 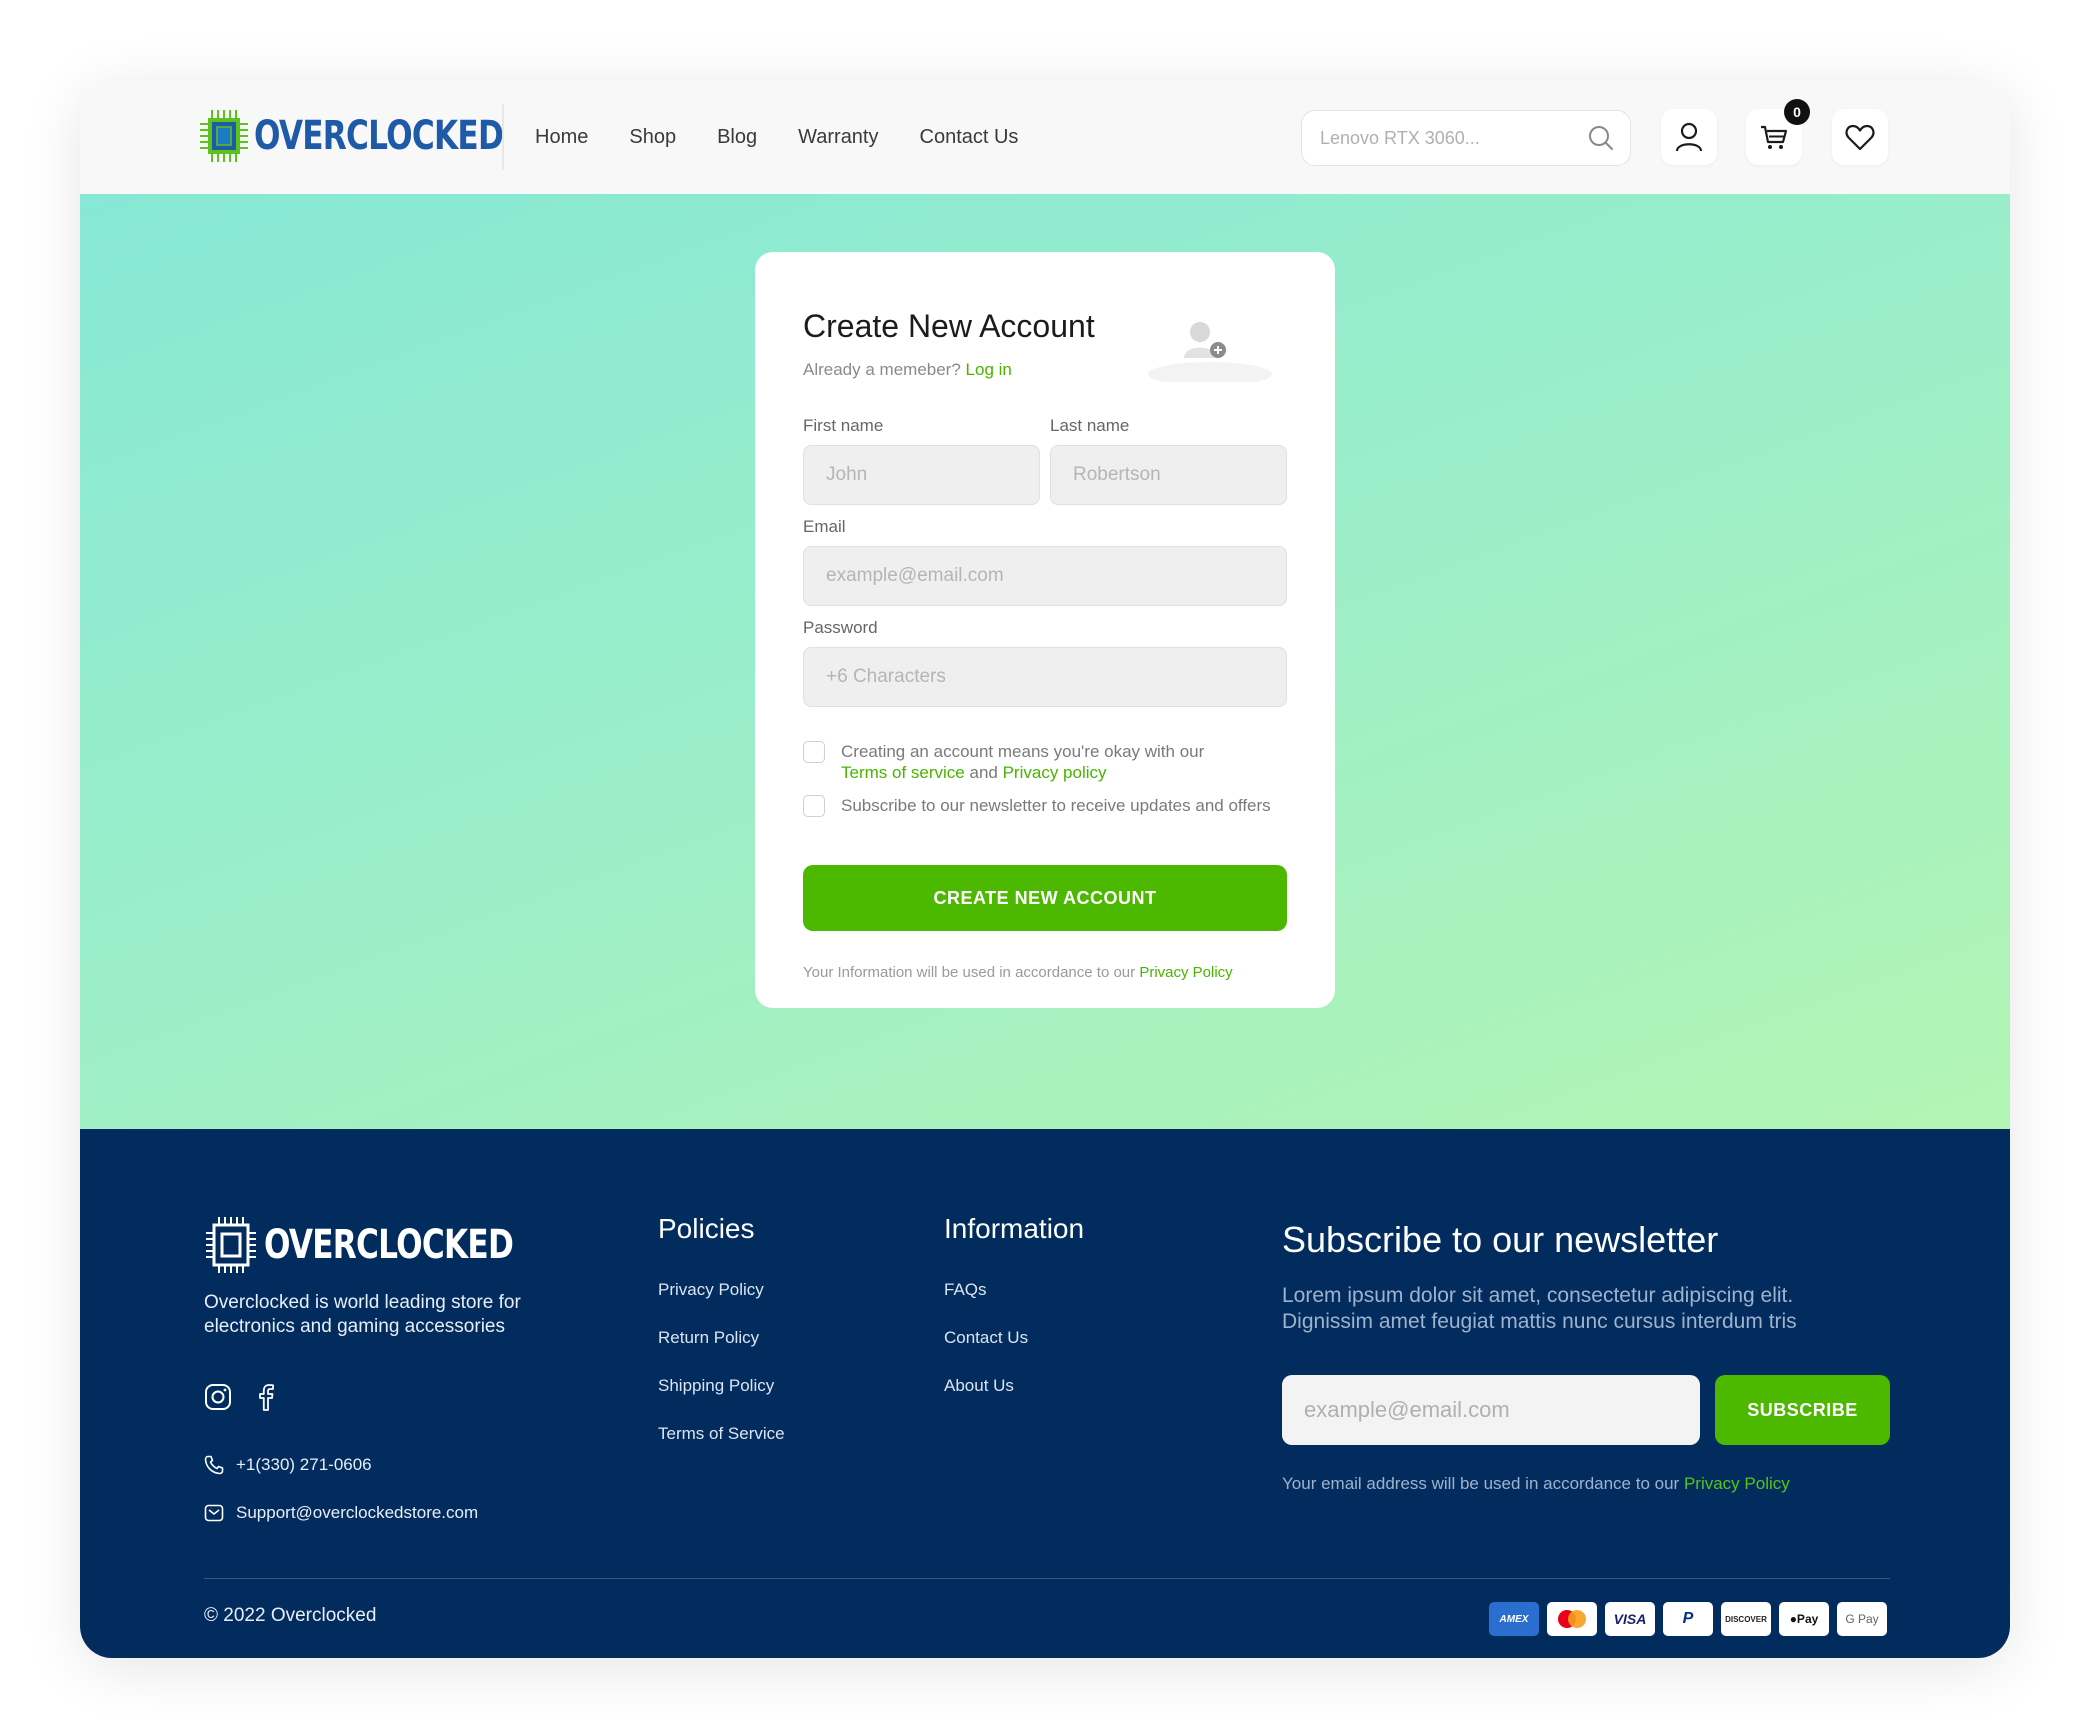 I want to click on search-icon, so click(x=1601, y=138).